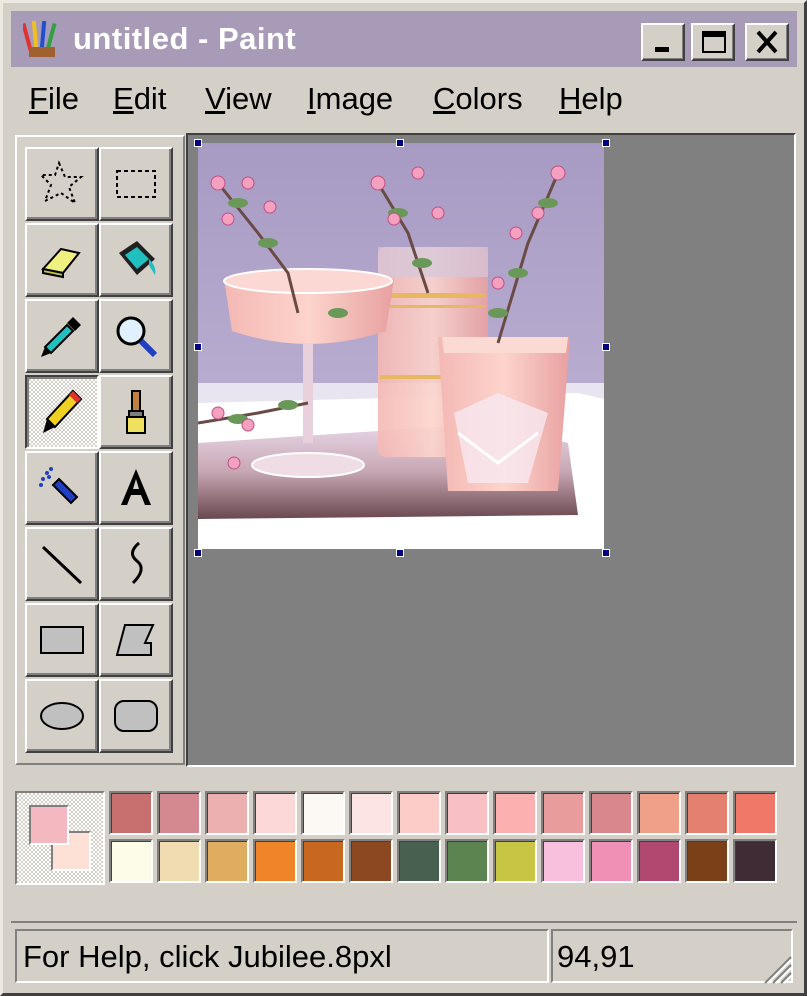 The image size is (807, 996). I want to click on curve-icon, so click(137, 563).